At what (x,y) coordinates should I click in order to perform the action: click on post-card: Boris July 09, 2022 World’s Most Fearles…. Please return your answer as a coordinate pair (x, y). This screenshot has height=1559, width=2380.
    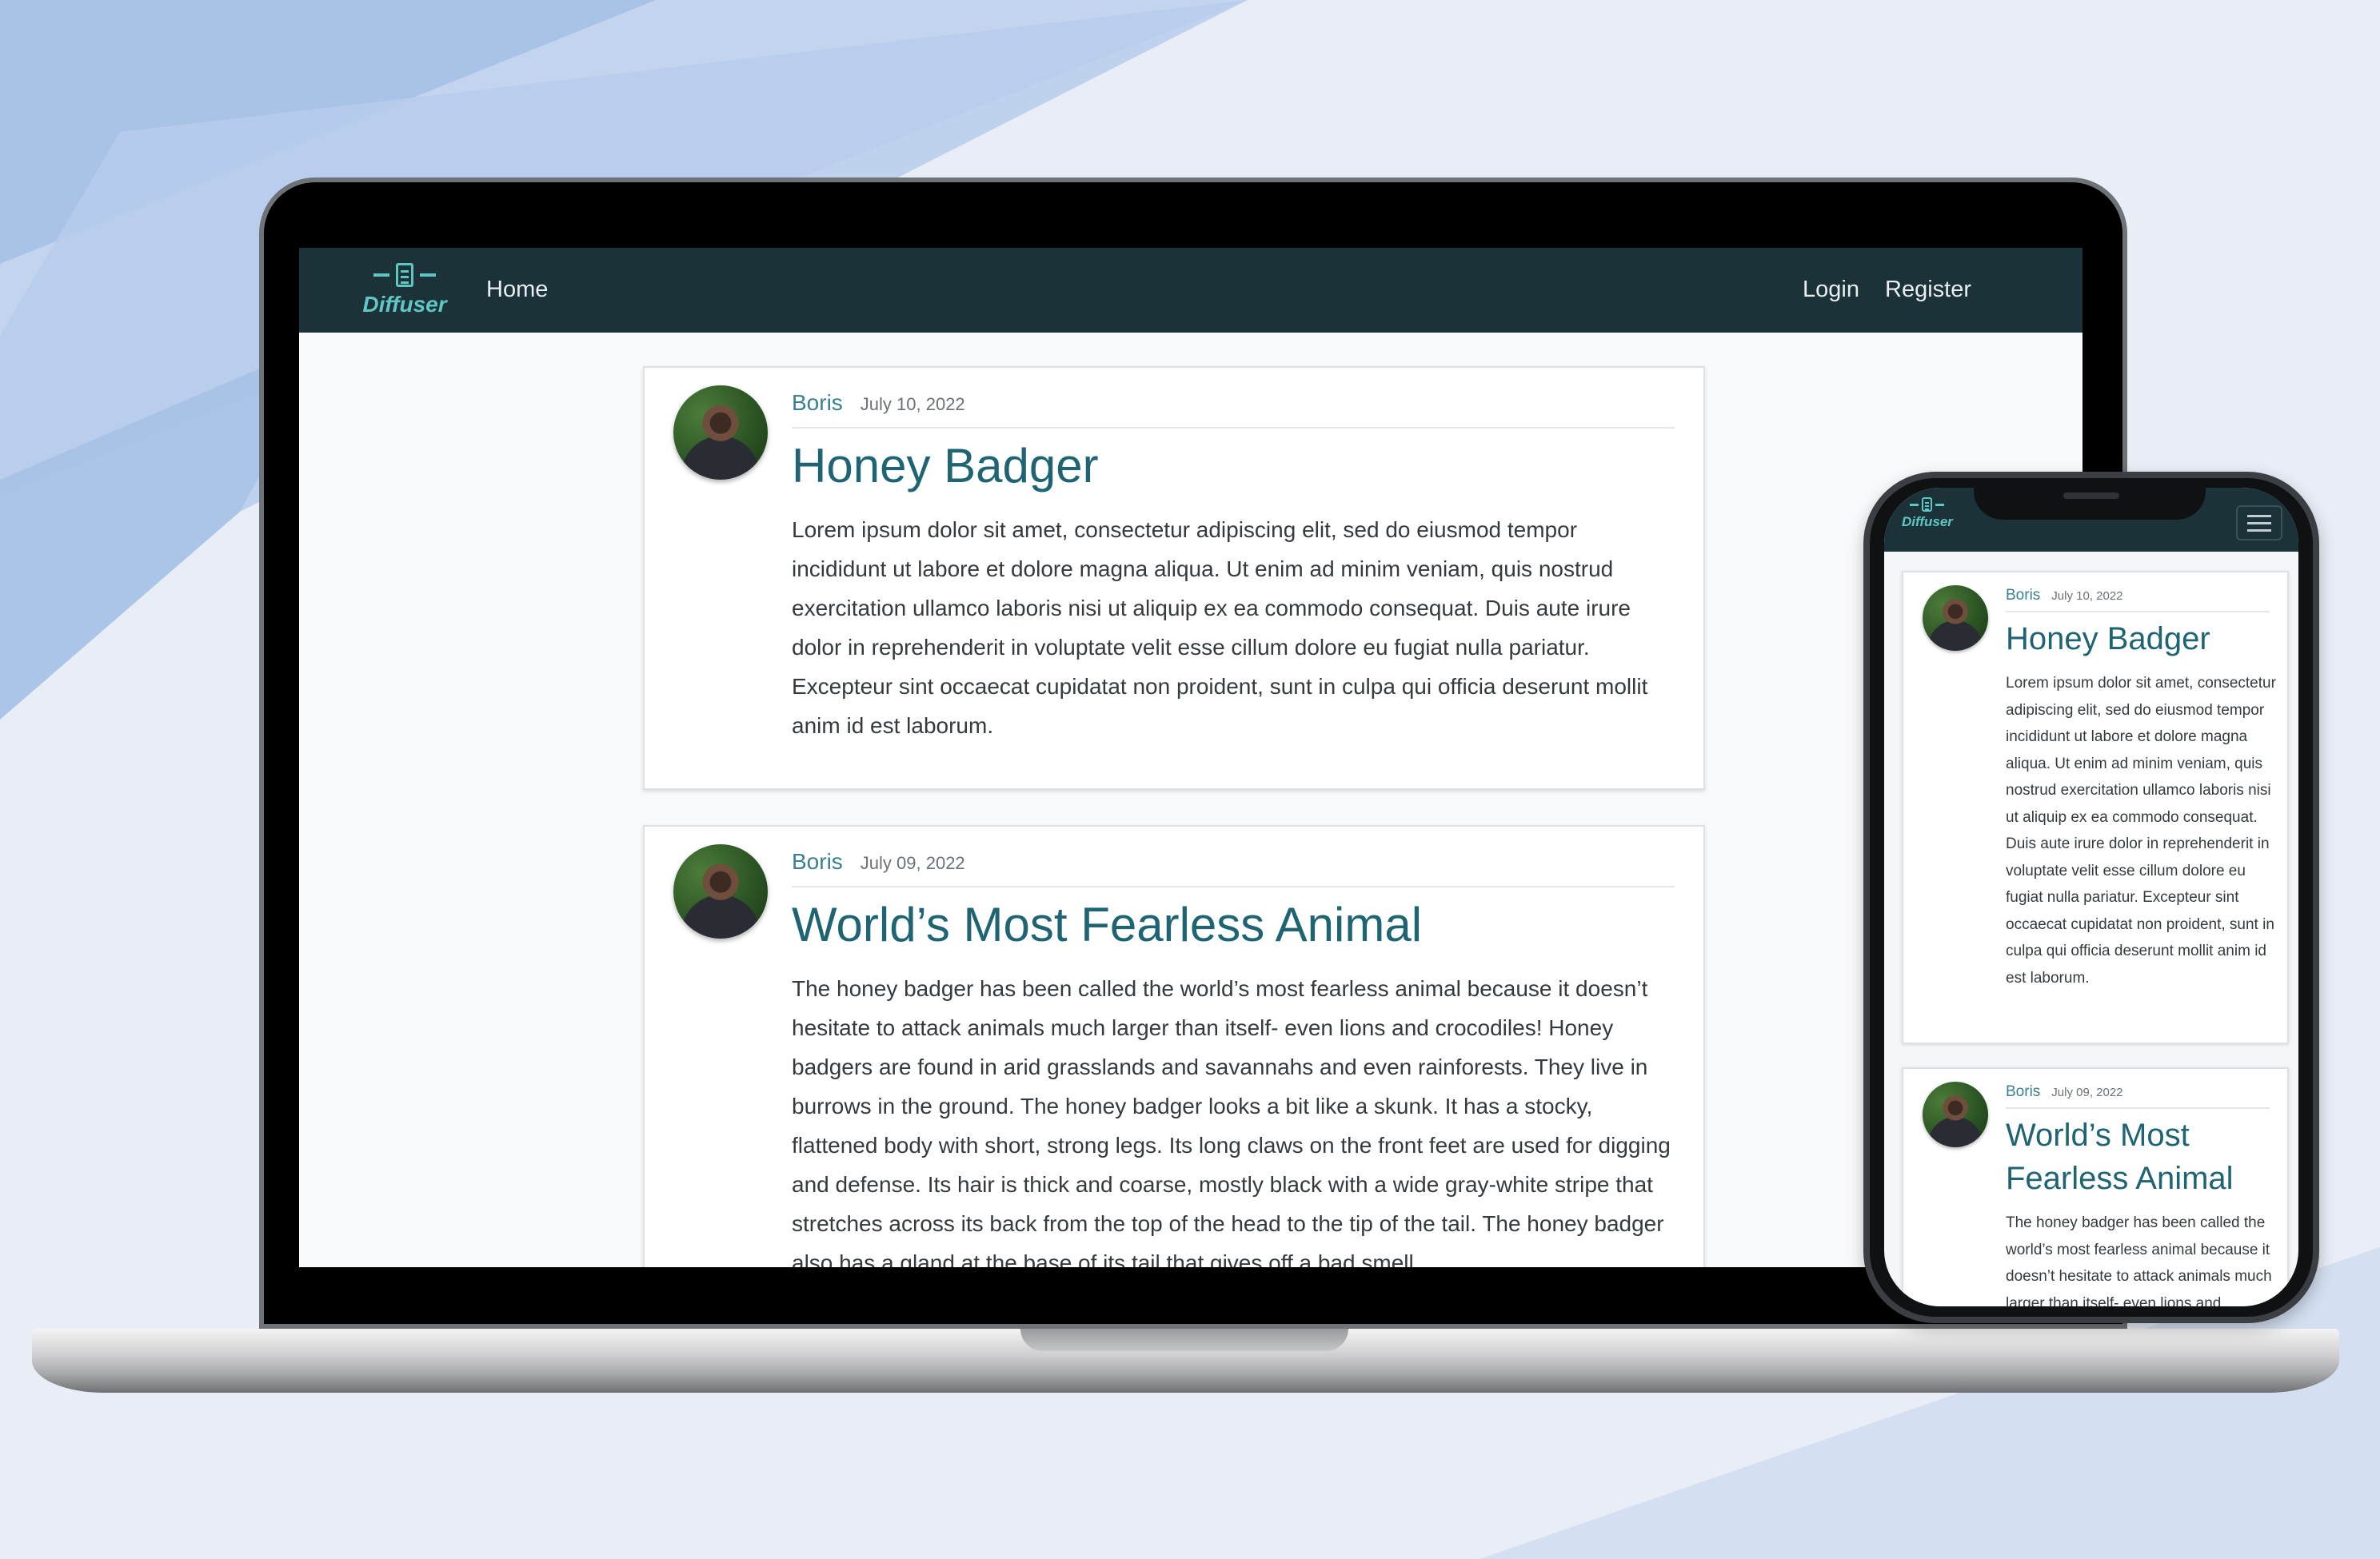
    Looking at the image, I should click on (1174, 1046).